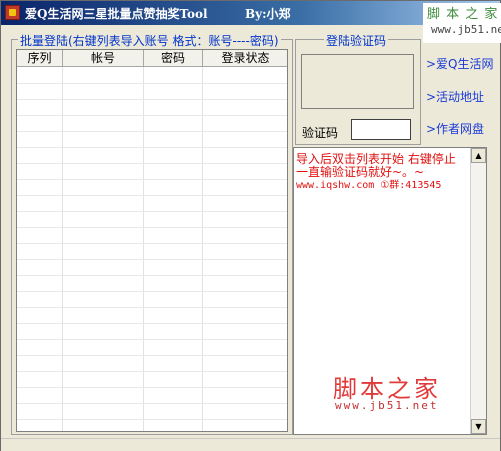  I want to click on batch-login-label: 批量登陆(右键列表导入账号 格式：账号----密码), so click(149, 40).